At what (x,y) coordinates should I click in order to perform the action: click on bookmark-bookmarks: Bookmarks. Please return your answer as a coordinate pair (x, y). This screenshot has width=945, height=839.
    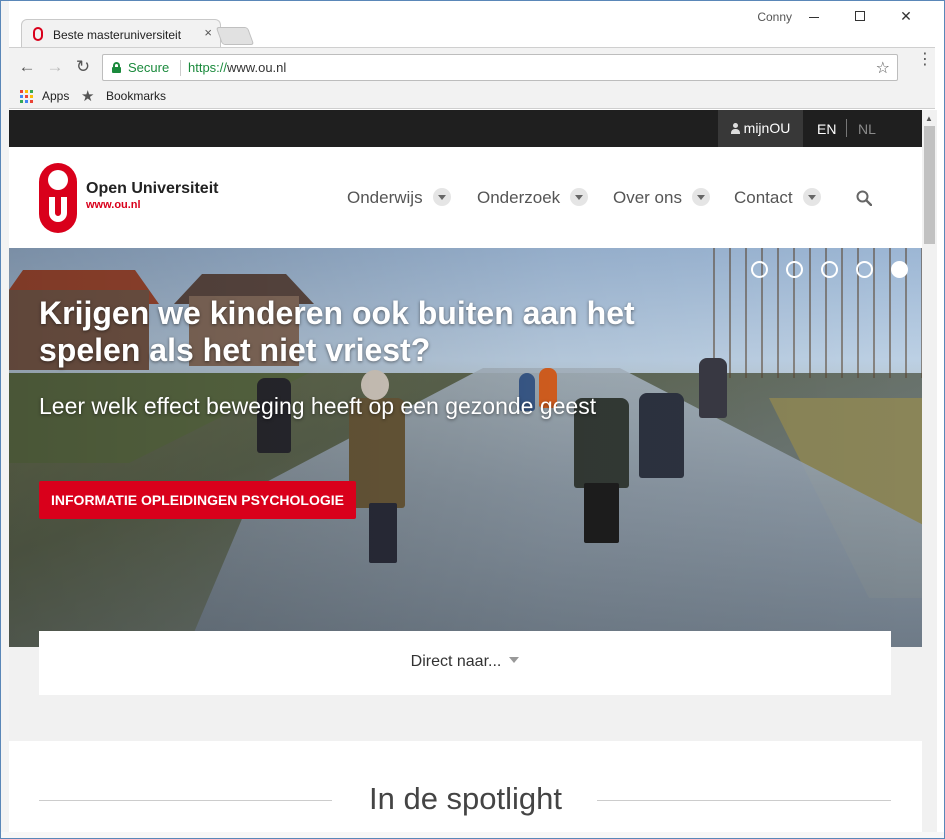
    Looking at the image, I should click on (136, 96).